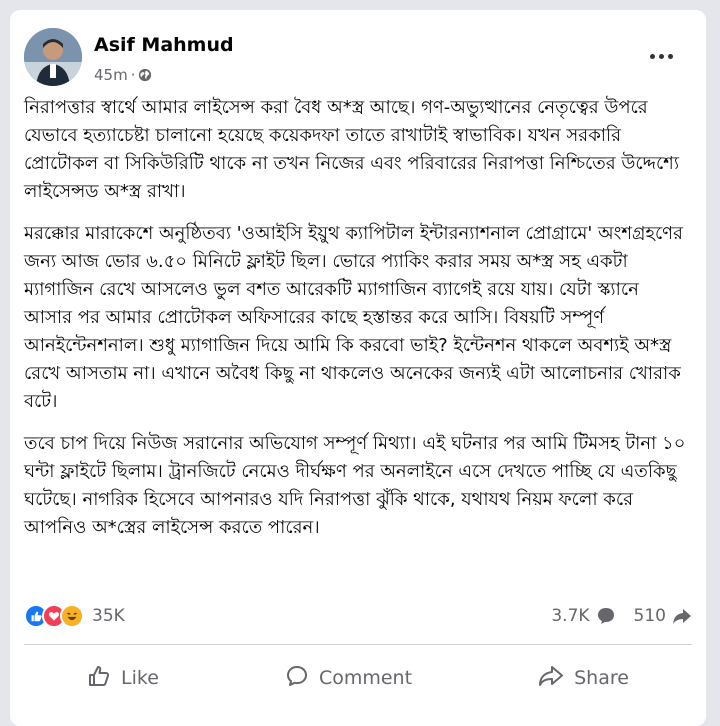 Image resolution: width=720 pixels, height=726 pixels. Describe the element at coordinates (358, 616) in the screenshot. I see `post-stats: 35K 3.7K 510` at that location.